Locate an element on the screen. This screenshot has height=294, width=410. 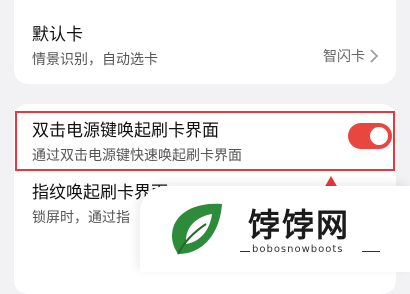
watermark-rule-right is located at coordinates (371, 251).